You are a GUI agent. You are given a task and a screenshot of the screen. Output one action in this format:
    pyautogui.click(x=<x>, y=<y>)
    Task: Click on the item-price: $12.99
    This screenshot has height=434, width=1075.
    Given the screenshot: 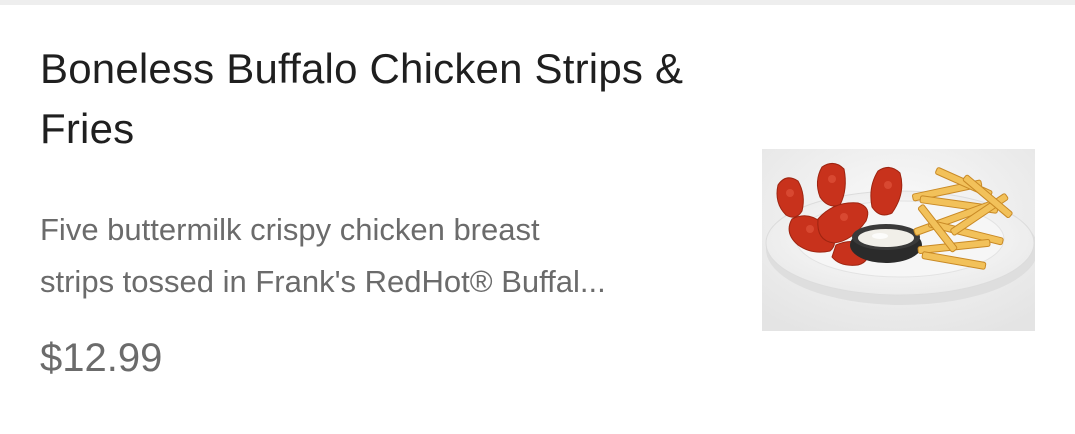 What is the action you would take?
    pyautogui.click(x=101, y=358)
    